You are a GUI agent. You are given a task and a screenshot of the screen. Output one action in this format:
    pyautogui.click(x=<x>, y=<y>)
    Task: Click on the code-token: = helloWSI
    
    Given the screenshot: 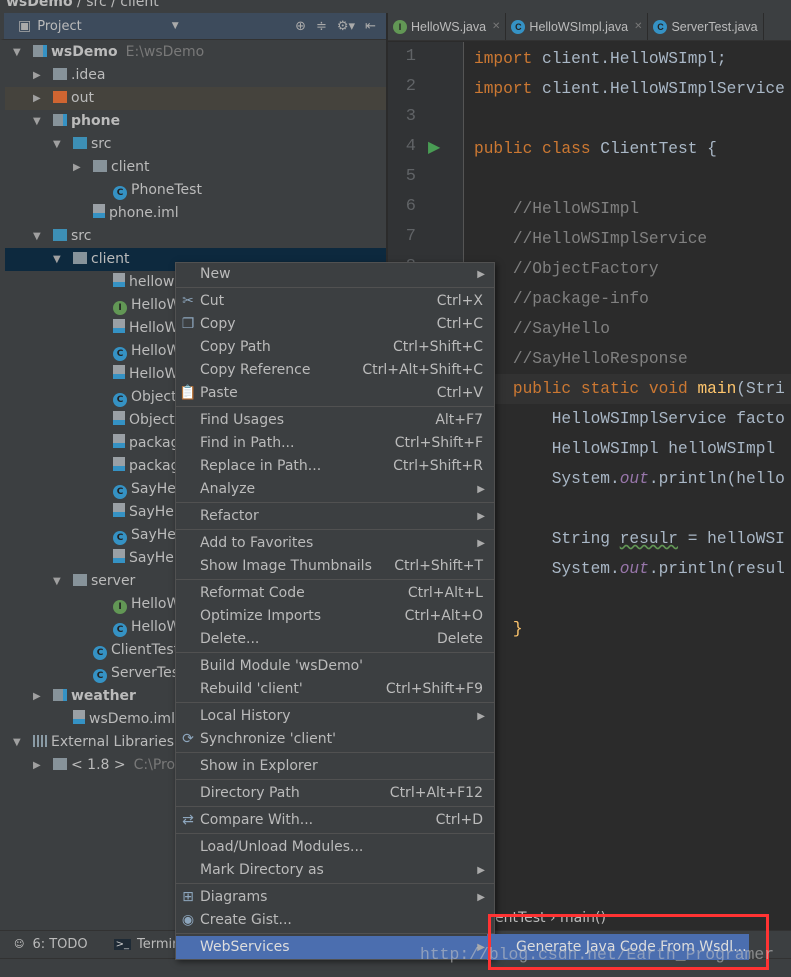 What is the action you would take?
    pyautogui.click(x=731, y=539)
    